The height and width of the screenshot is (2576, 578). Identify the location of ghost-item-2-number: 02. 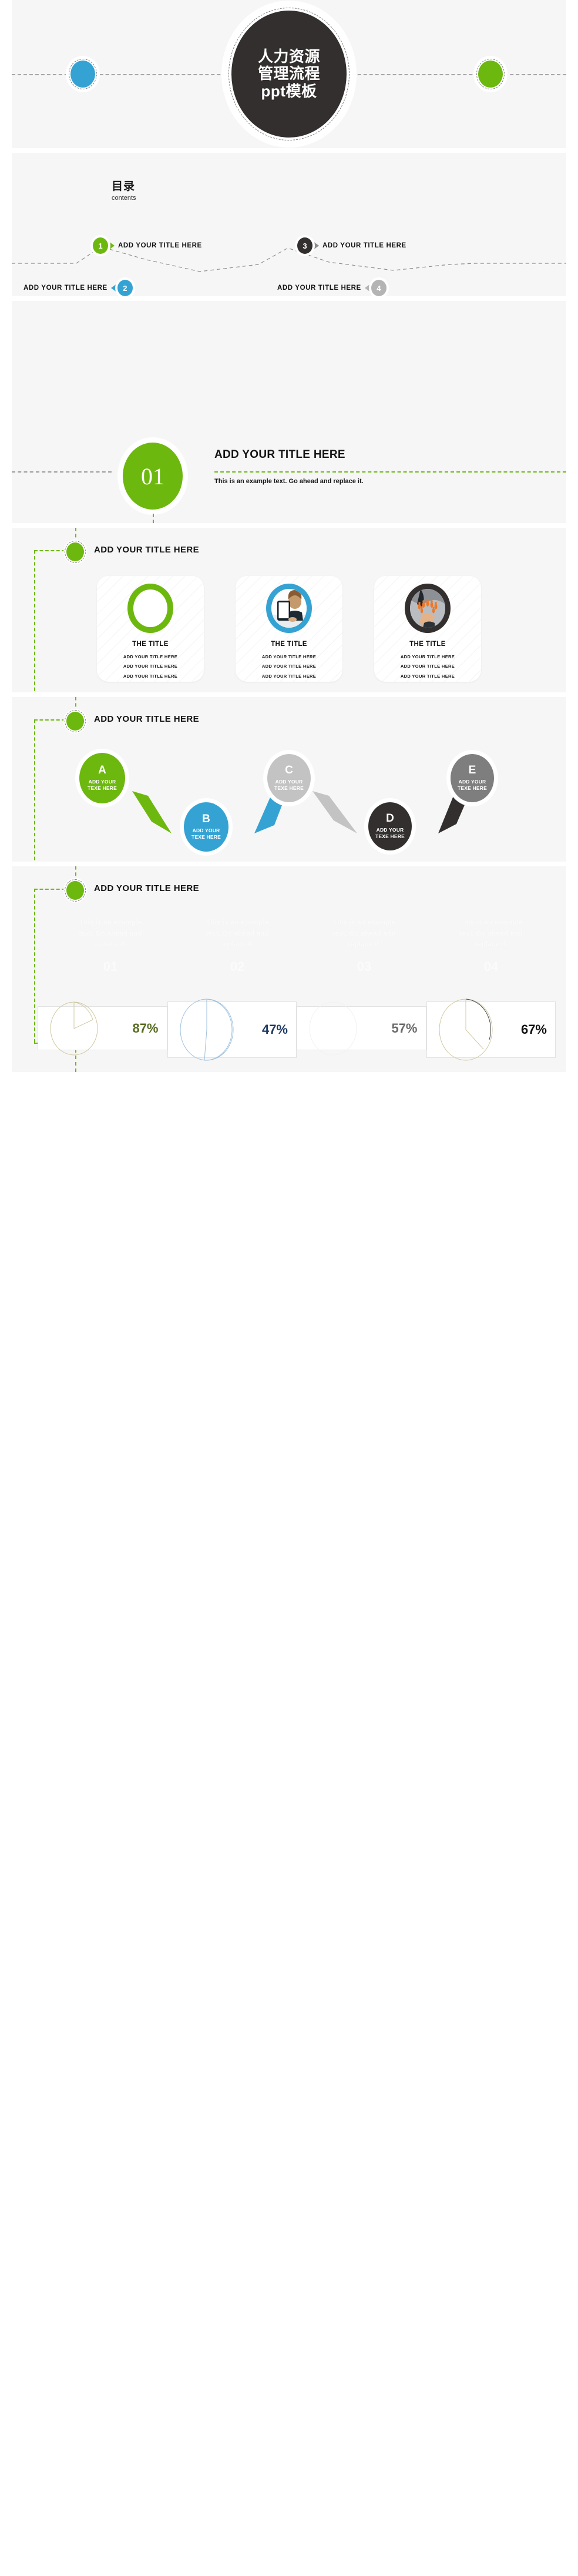
(238, 966).